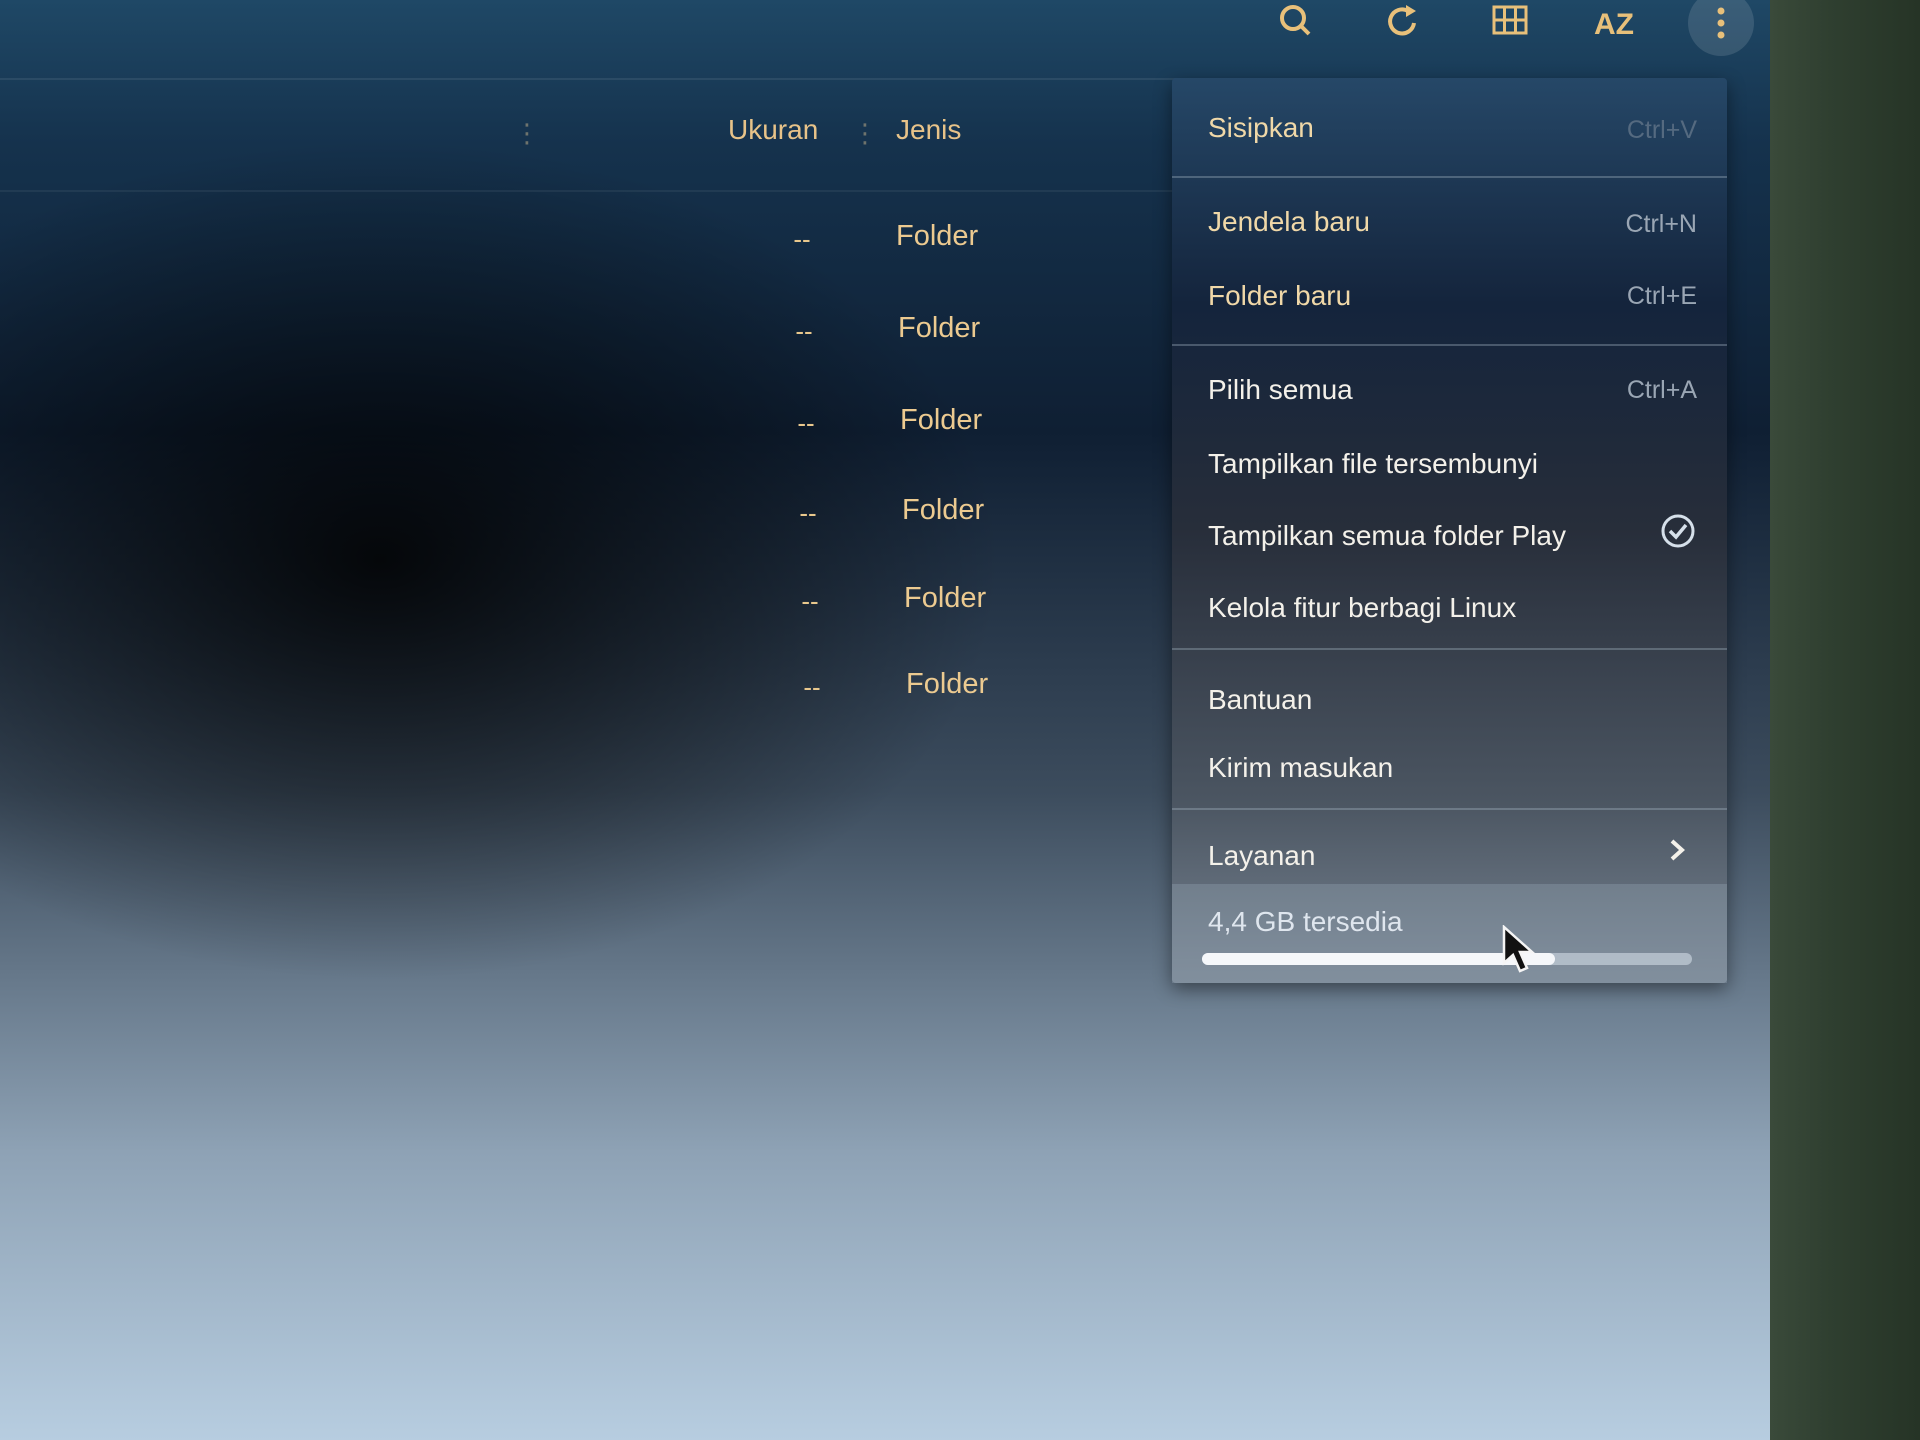 This screenshot has height=1440, width=1920. Describe the element at coordinates (1261, 127) in the screenshot. I see `menu-item-label: Sisipkan` at that location.